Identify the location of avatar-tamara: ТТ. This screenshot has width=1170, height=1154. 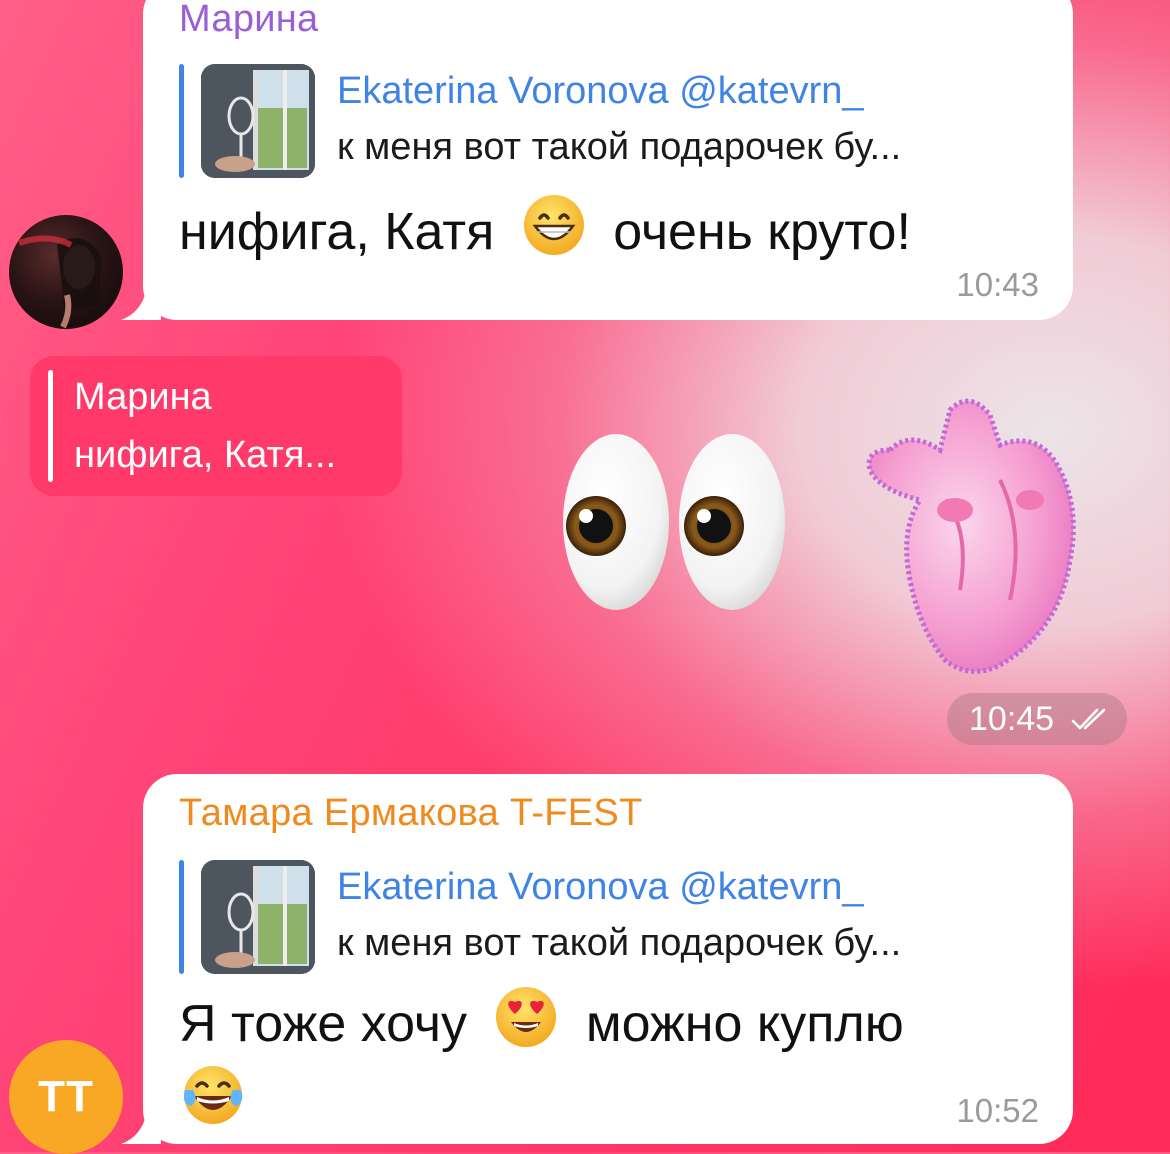
(66, 1097).